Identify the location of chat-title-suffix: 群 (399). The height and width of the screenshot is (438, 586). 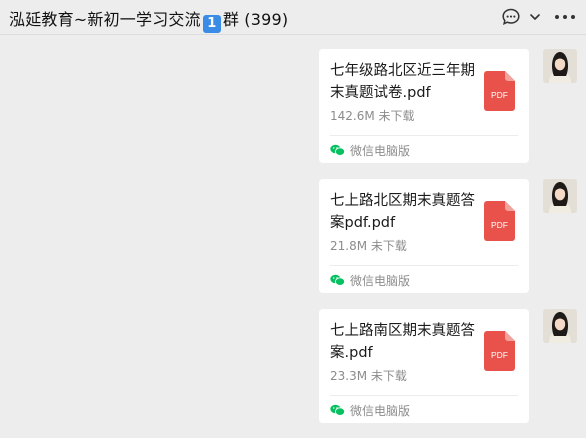
(255, 19).